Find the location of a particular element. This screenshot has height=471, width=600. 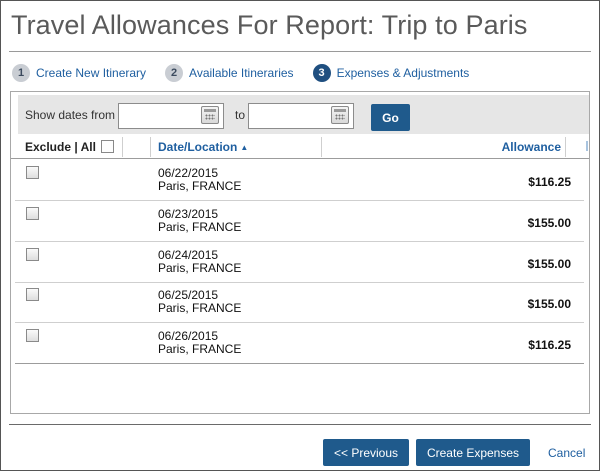

step-number: 3 is located at coordinates (321, 73).